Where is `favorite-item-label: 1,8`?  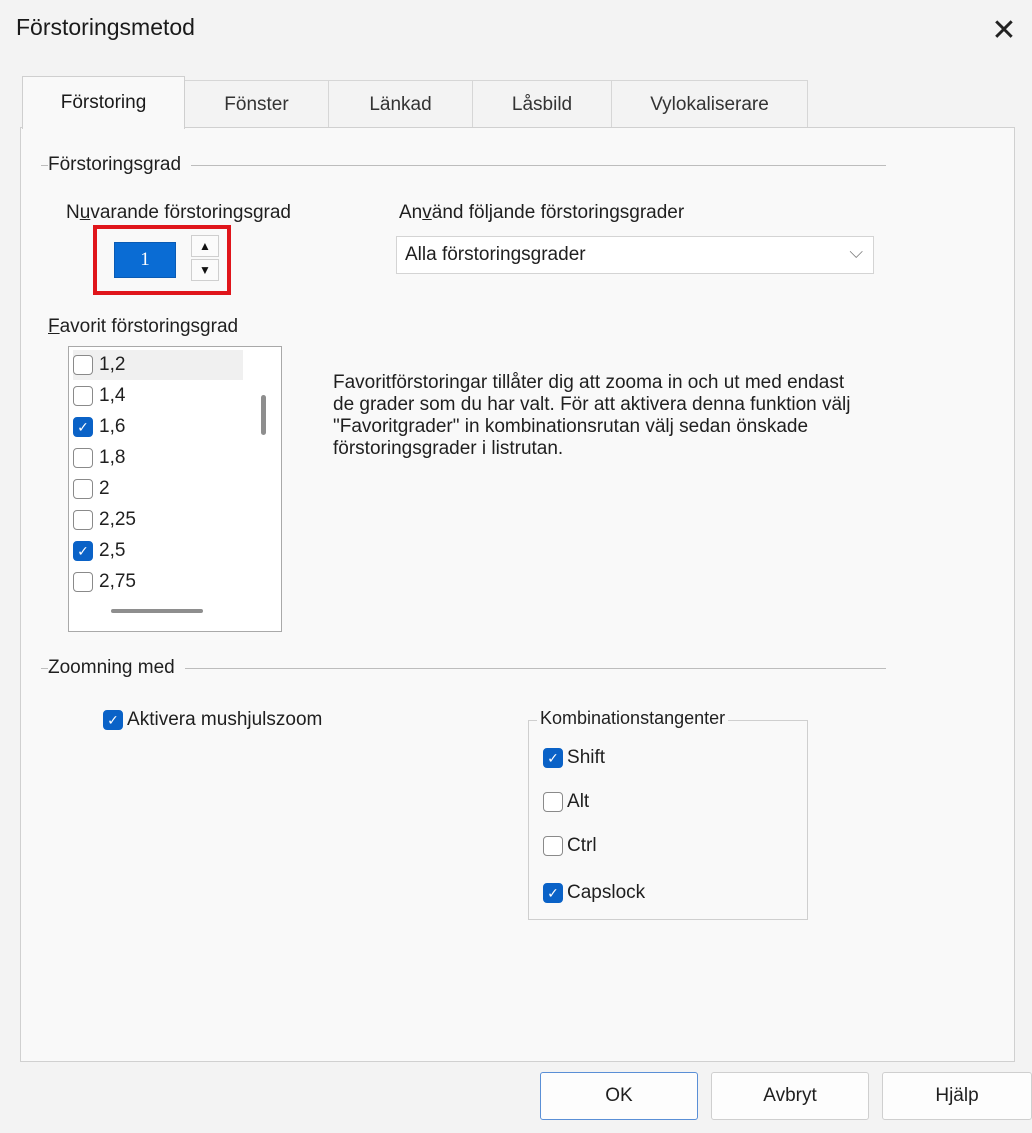 favorite-item-label: 1,8 is located at coordinates (112, 457).